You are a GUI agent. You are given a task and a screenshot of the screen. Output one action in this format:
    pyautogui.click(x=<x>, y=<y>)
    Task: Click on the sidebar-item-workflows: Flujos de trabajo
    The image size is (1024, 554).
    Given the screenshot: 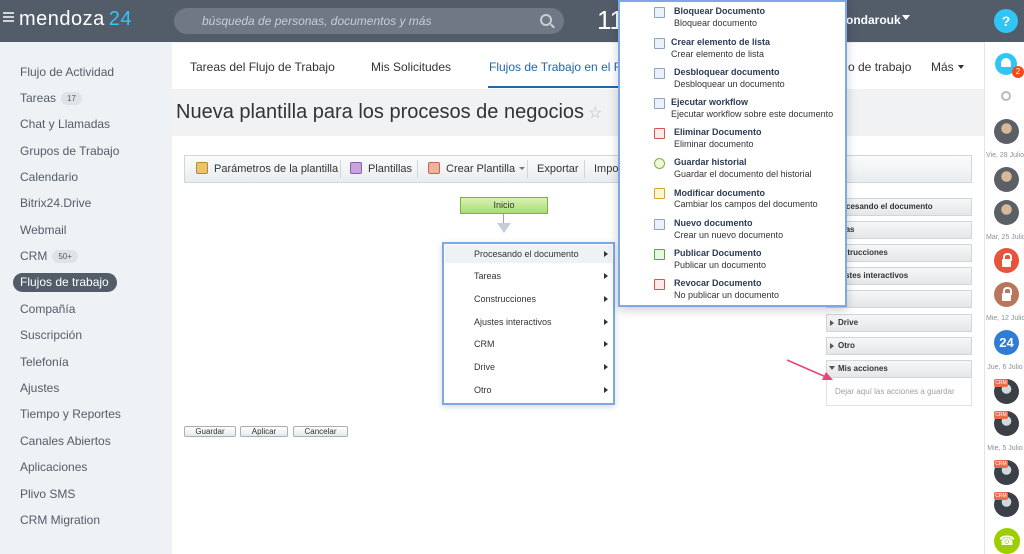 What is the action you would take?
    pyautogui.click(x=64, y=282)
    